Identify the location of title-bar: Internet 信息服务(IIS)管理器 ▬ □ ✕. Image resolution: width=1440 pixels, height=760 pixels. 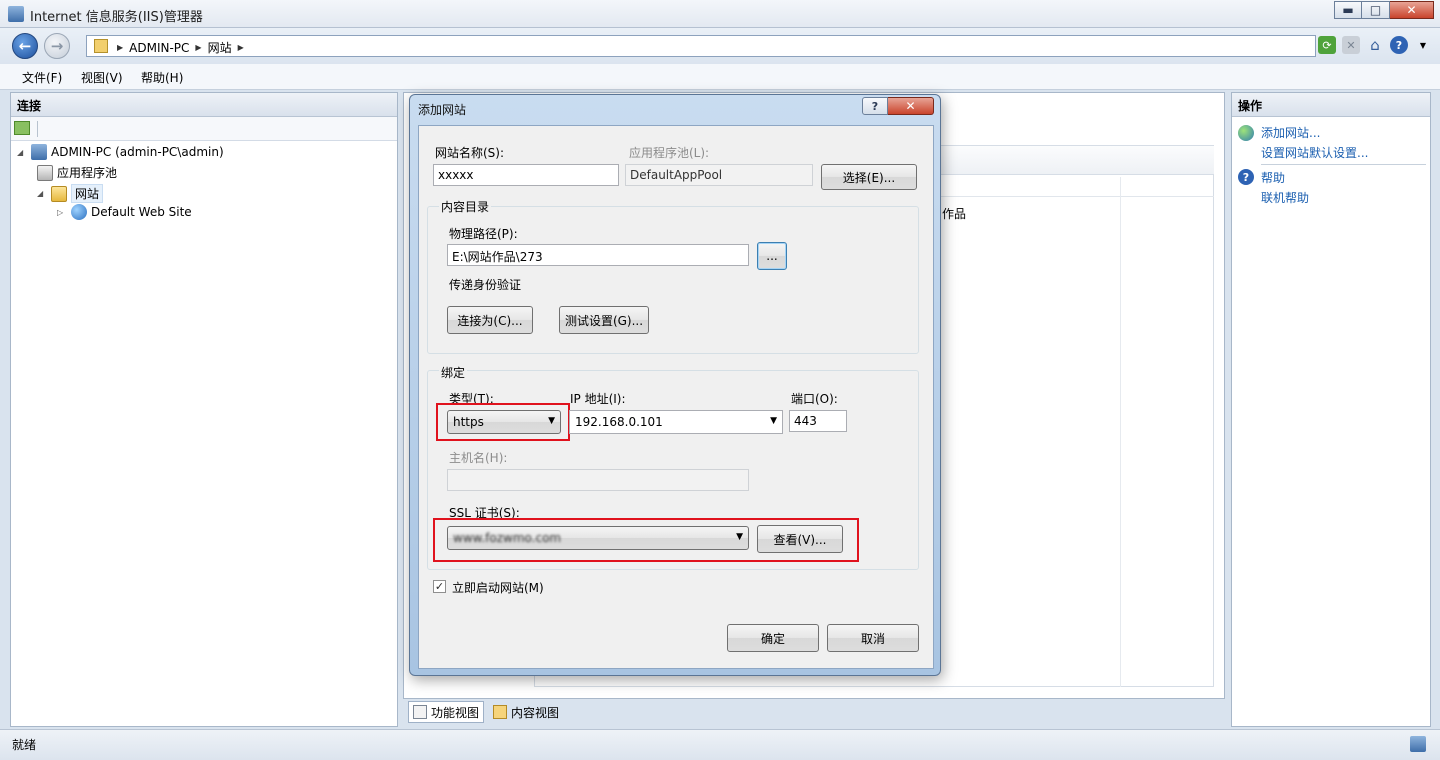
(720, 14).